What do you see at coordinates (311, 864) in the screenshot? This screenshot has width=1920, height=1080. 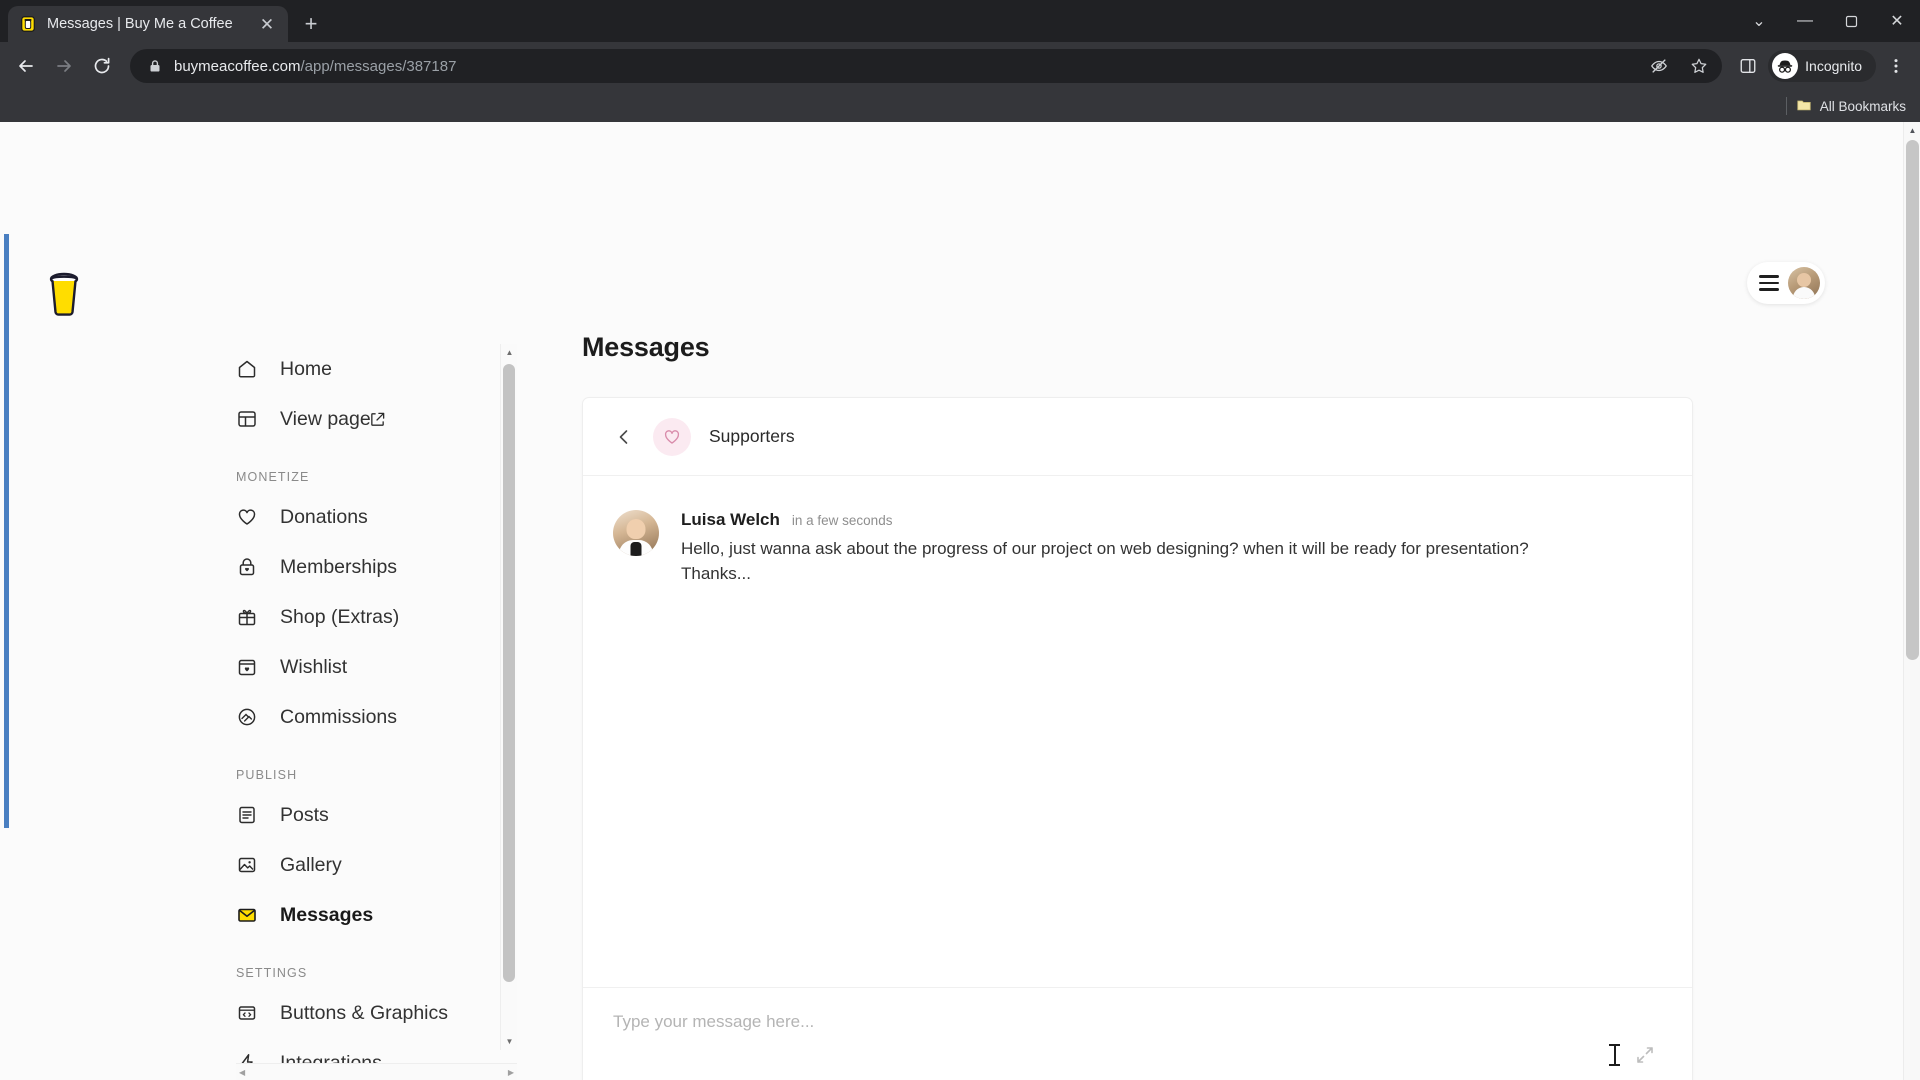 I see `sidebar-item-label: Gallery` at bounding box center [311, 864].